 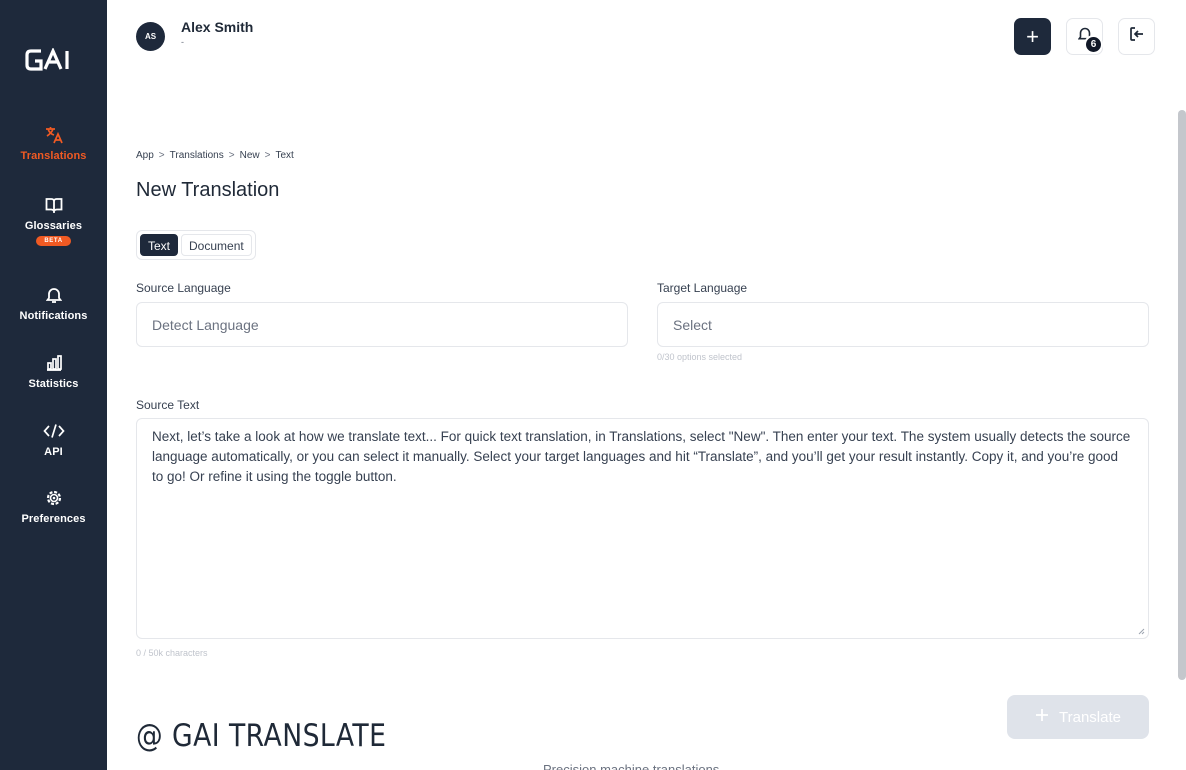 I want to click on breadcrumb-translations: Translations, so click(x=197, y=155).